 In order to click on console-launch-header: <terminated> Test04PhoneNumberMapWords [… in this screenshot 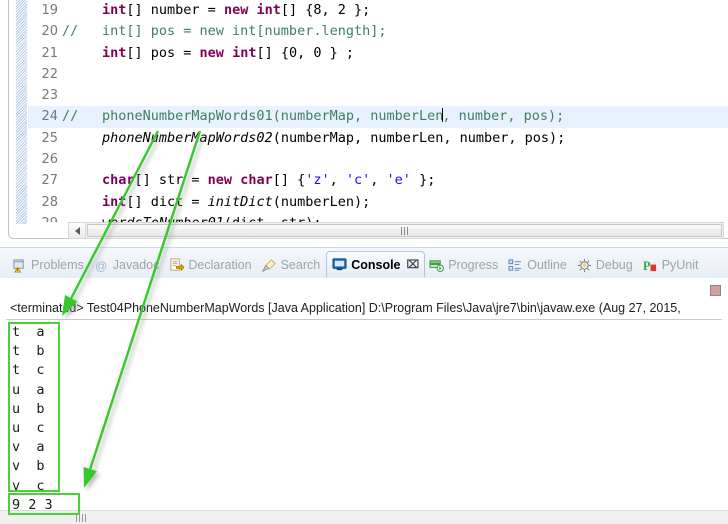, I will do `click(345, 308)`.